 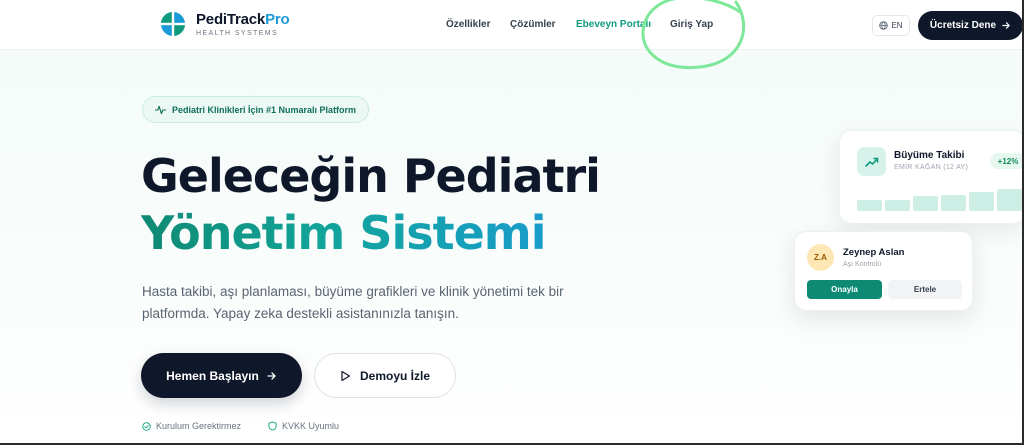 What do you see at coordinates (272, 426) in the screenshot?
I see `shield-icon` at bounding box center [272, 426].